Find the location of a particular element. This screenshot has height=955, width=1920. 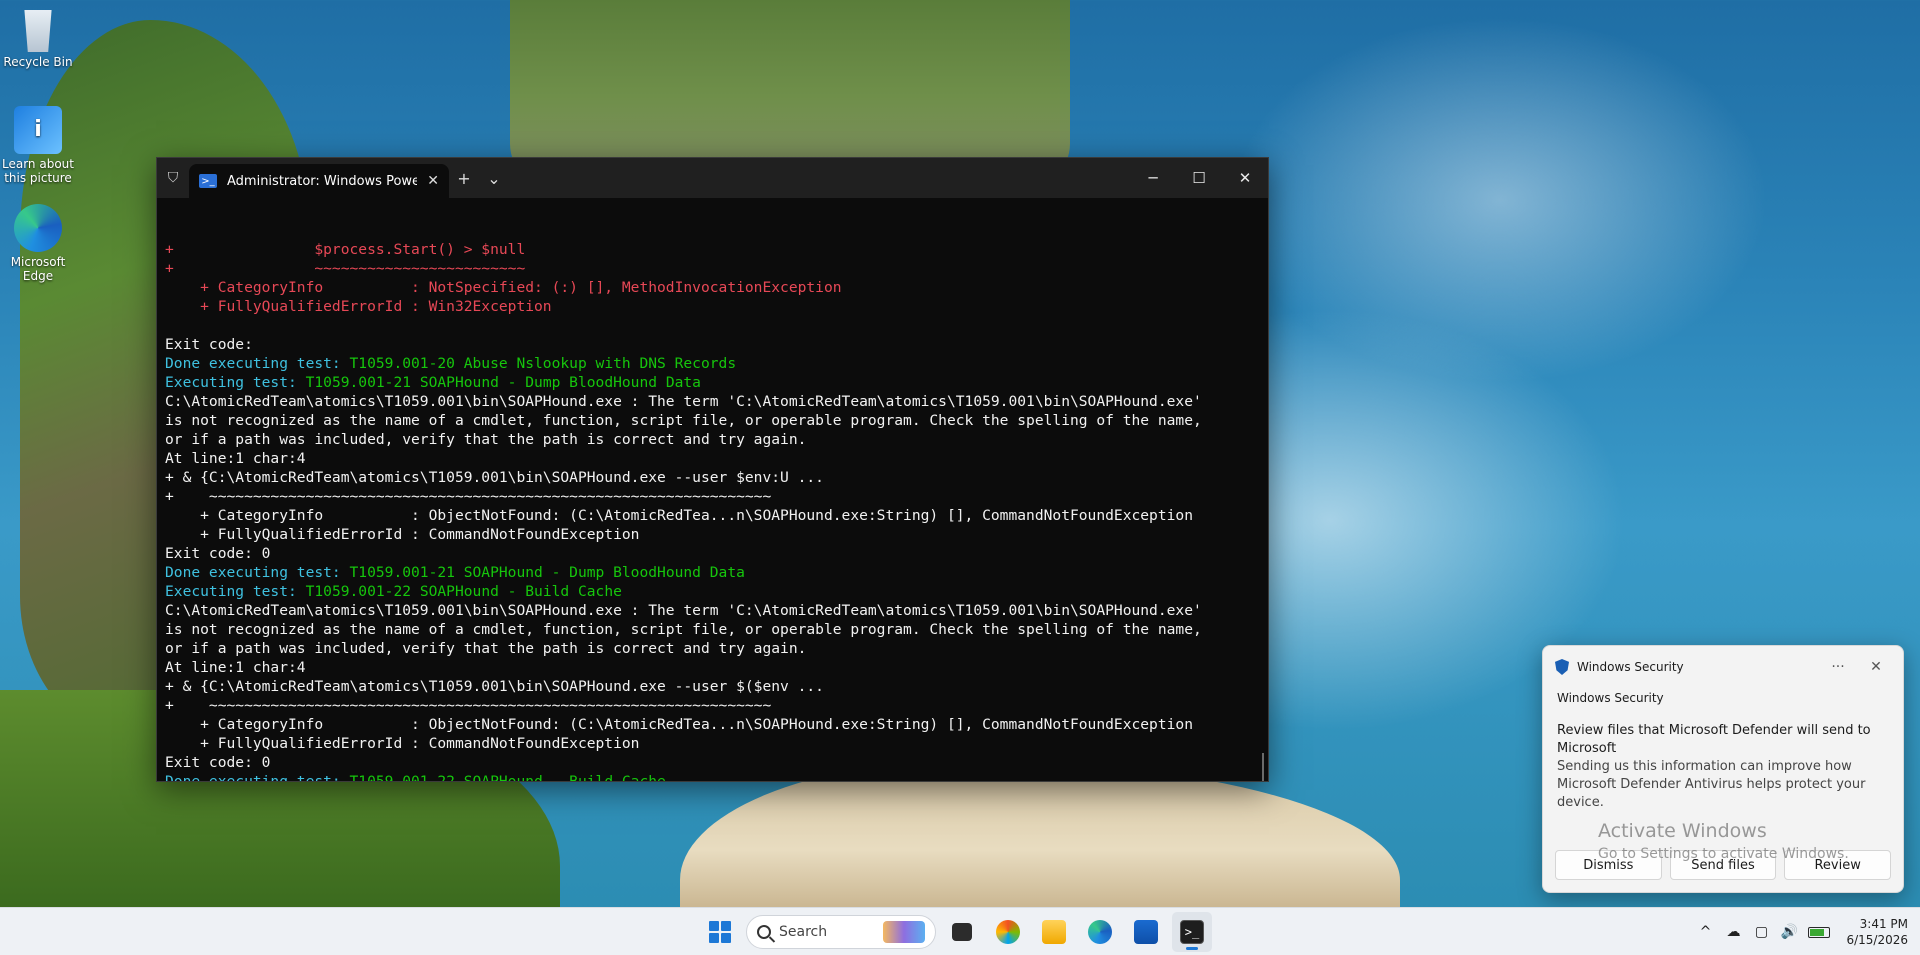

close-button: ✕ is located at coordinates (1245, 178).